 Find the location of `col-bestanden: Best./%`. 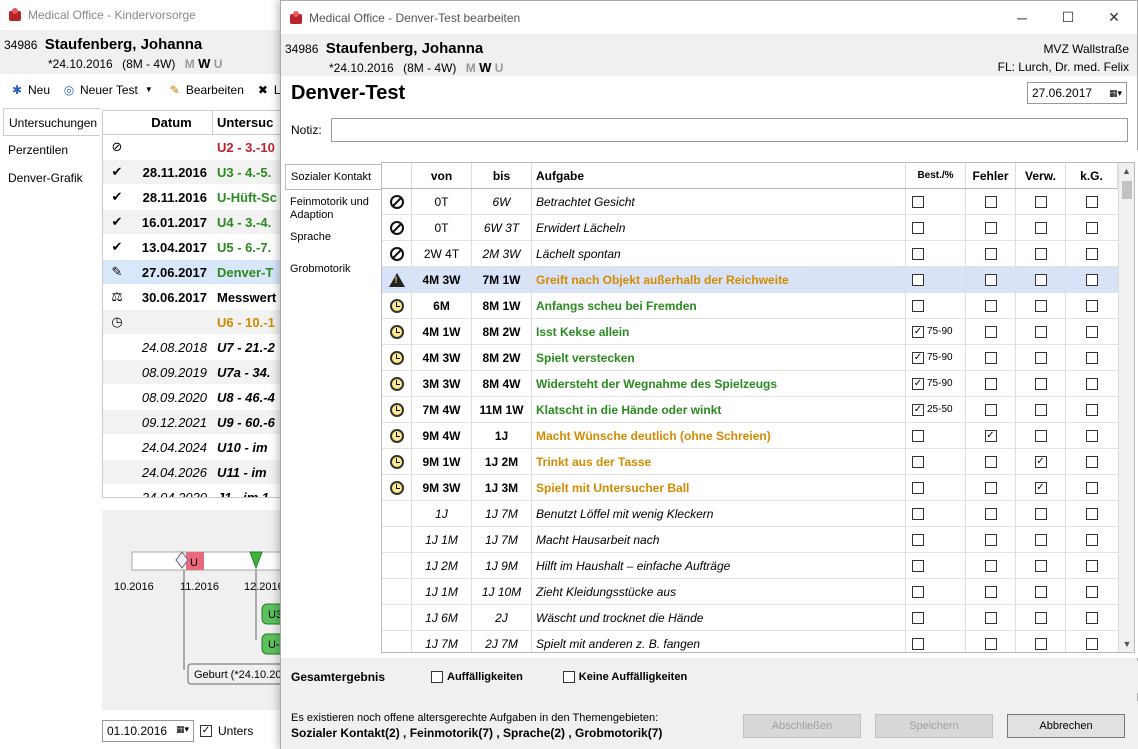

col-bestanden: Best./% is located at coordinates (936, 175).